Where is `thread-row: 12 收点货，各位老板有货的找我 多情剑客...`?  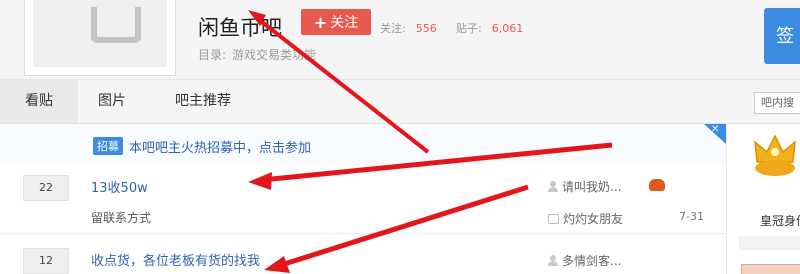 thread-row: 12 收点货，各位老板有货的找我 多情剑客... is located at coordinates (363, 255).